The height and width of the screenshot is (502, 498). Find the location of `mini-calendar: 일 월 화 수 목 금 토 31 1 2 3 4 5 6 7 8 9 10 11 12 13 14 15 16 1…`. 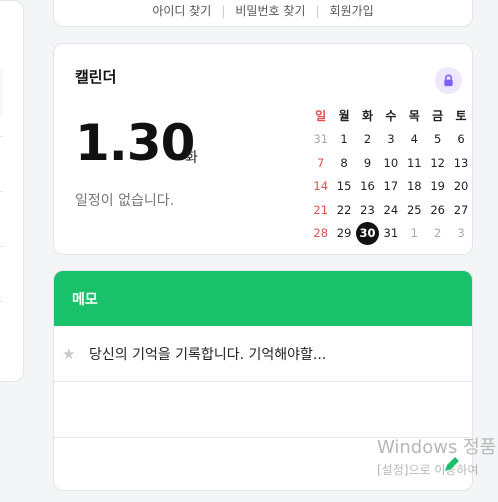

mini-calendar: 일 월 화 수 목 금 토 31 1 2 3 4 5 6 7 8 9 10 11 12 13 14 15 16 1… is located at coordinates (391, 174).